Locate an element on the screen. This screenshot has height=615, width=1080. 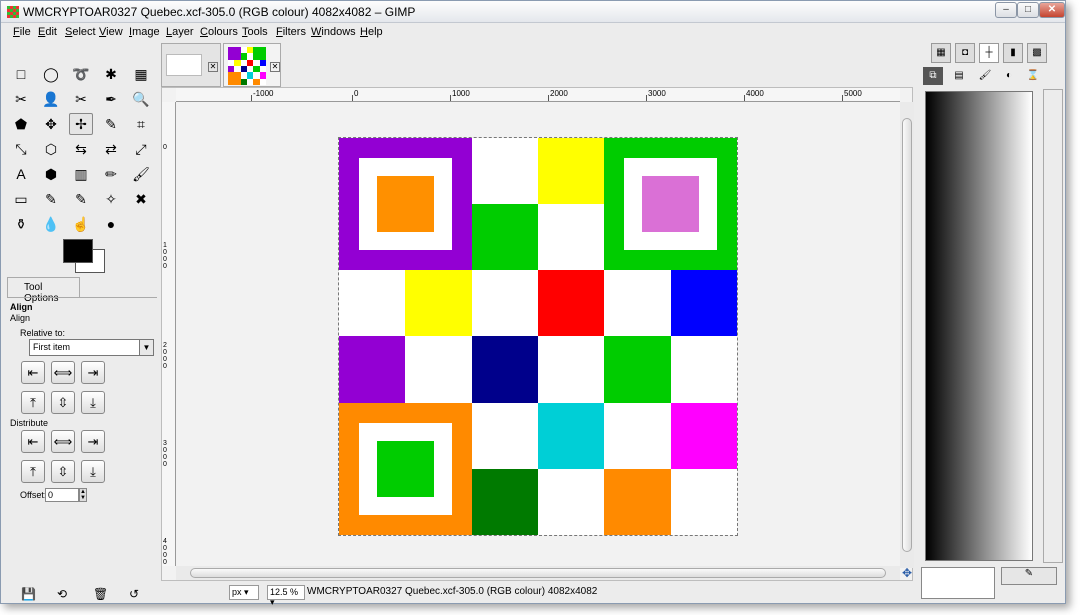
navigate-icon: ✥ is located at coordinates (907, 573).